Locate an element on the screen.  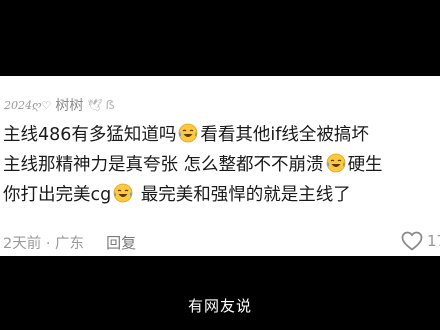
comment-text: 最完美和强悍的就是主线了 is located at coordinates (243, 195).